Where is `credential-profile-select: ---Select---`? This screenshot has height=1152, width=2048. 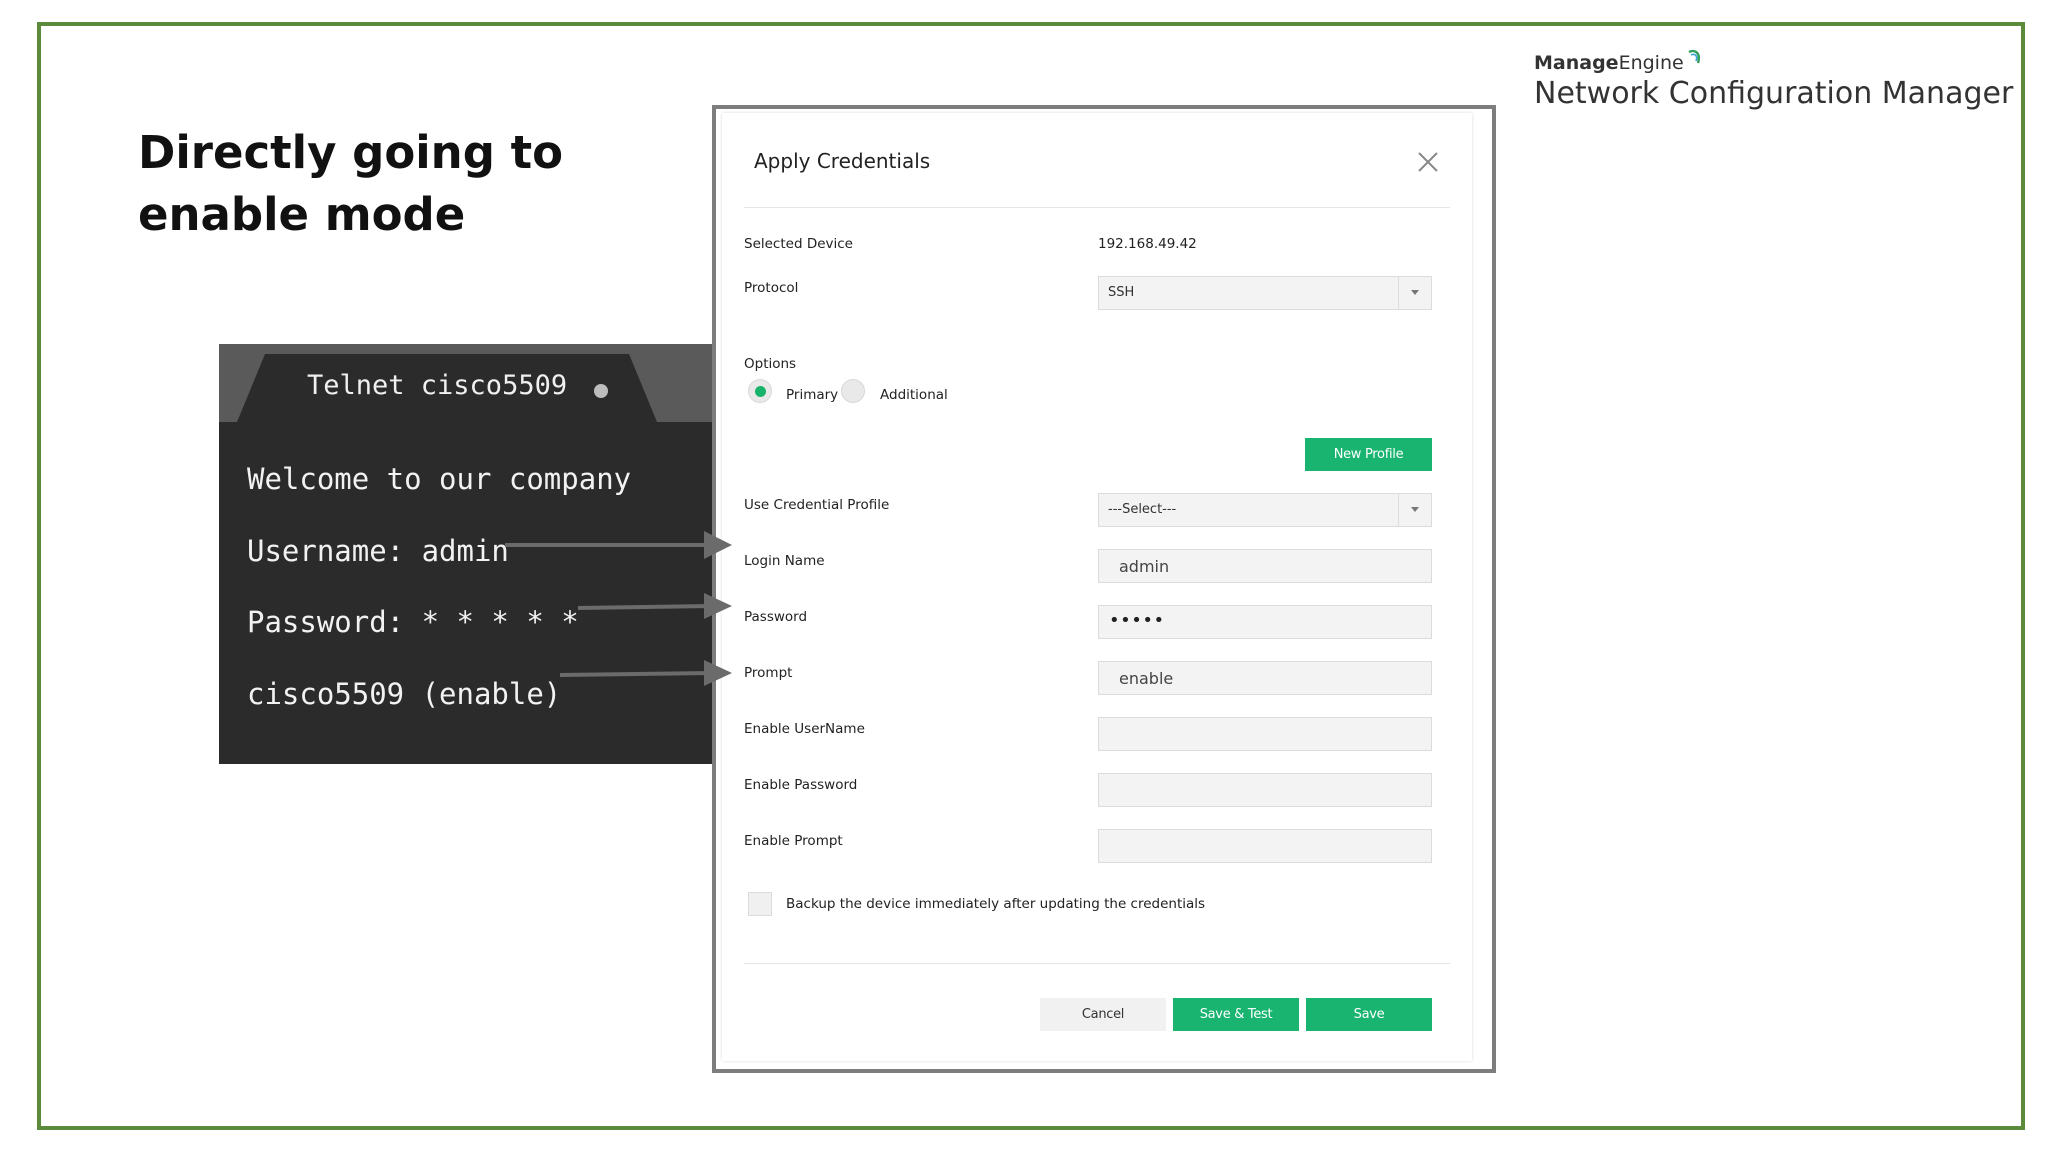 credential-profile-select: ---Select--- is located at coordinates (1265, 510).